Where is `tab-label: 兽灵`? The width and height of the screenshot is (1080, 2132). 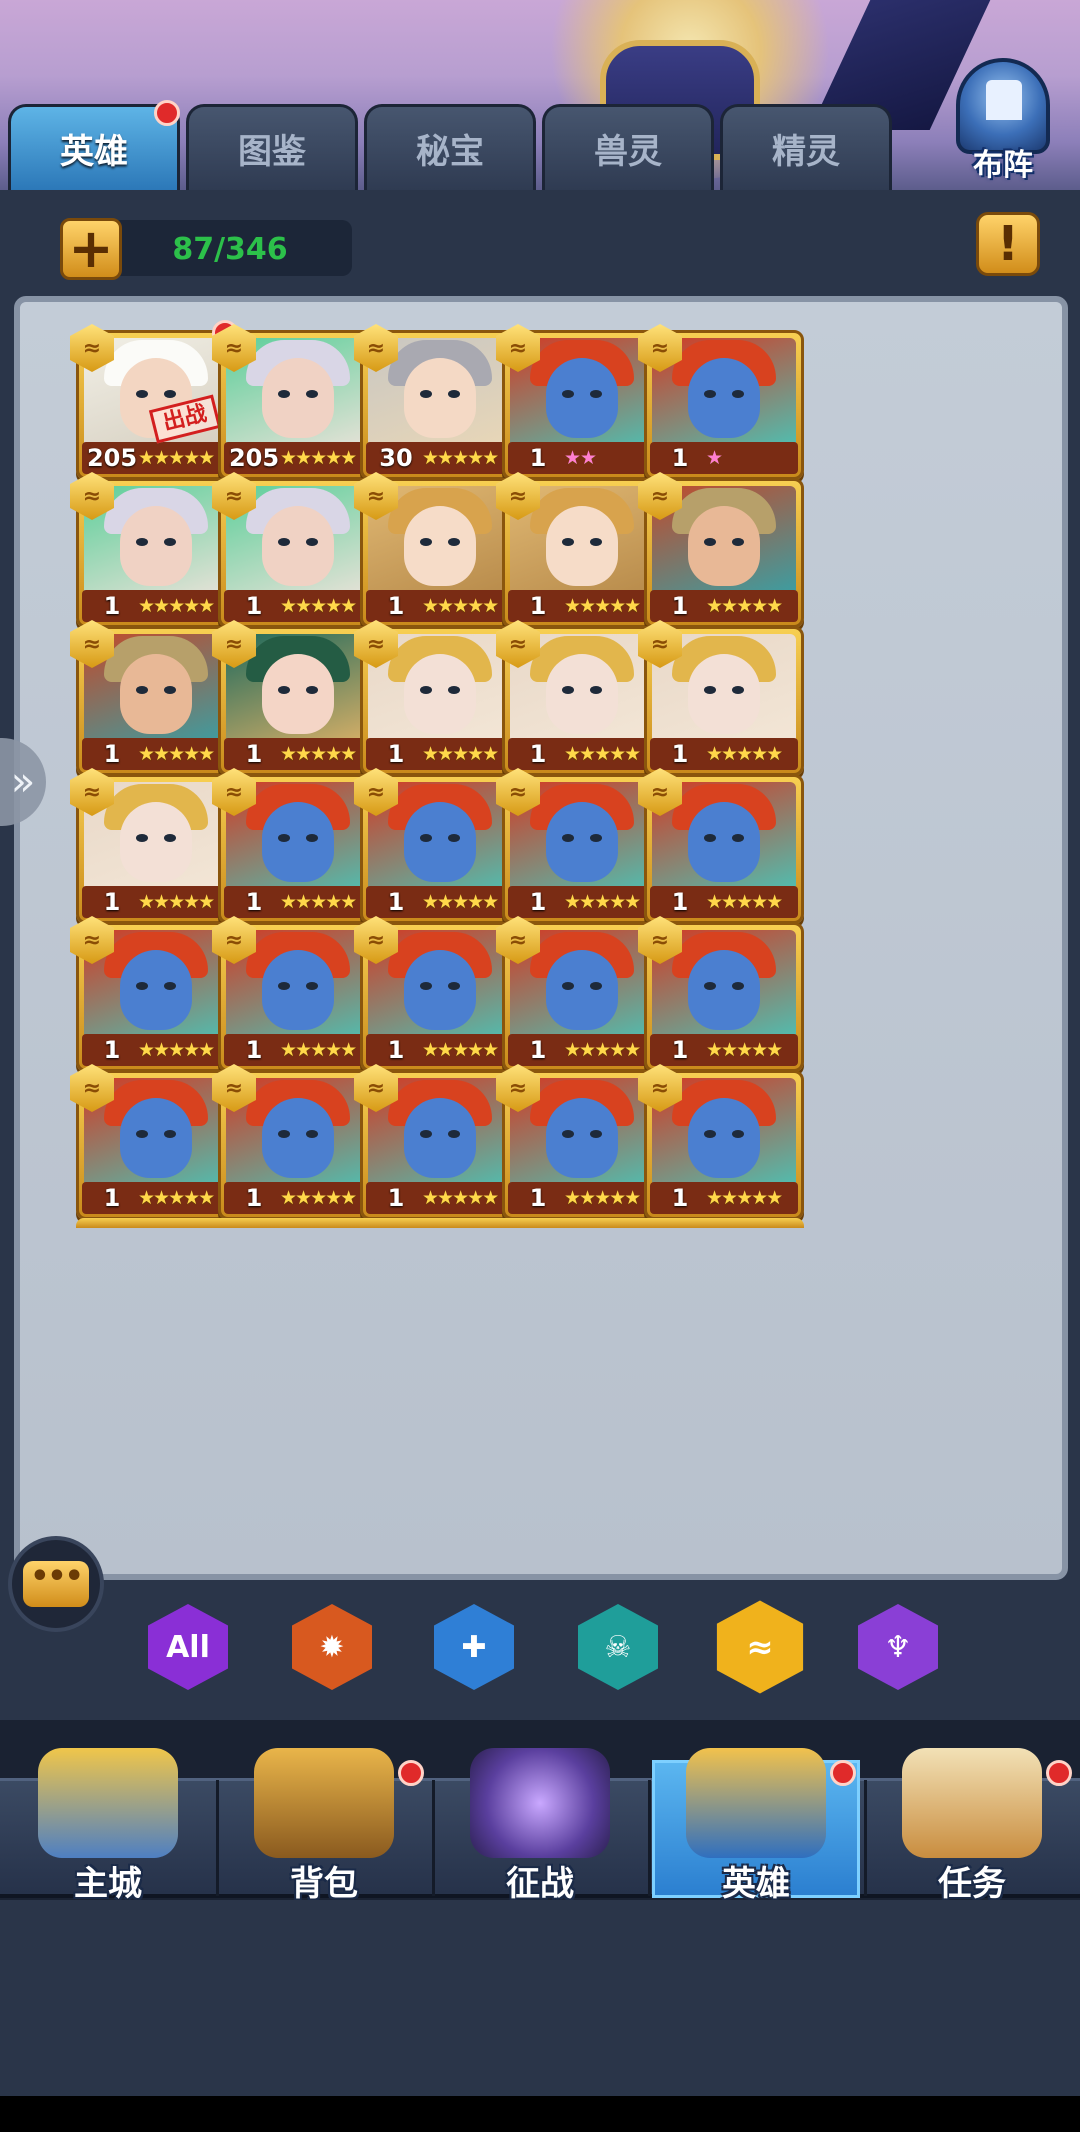 tab-label: 兽灵 is located at coordinates (628, 152).